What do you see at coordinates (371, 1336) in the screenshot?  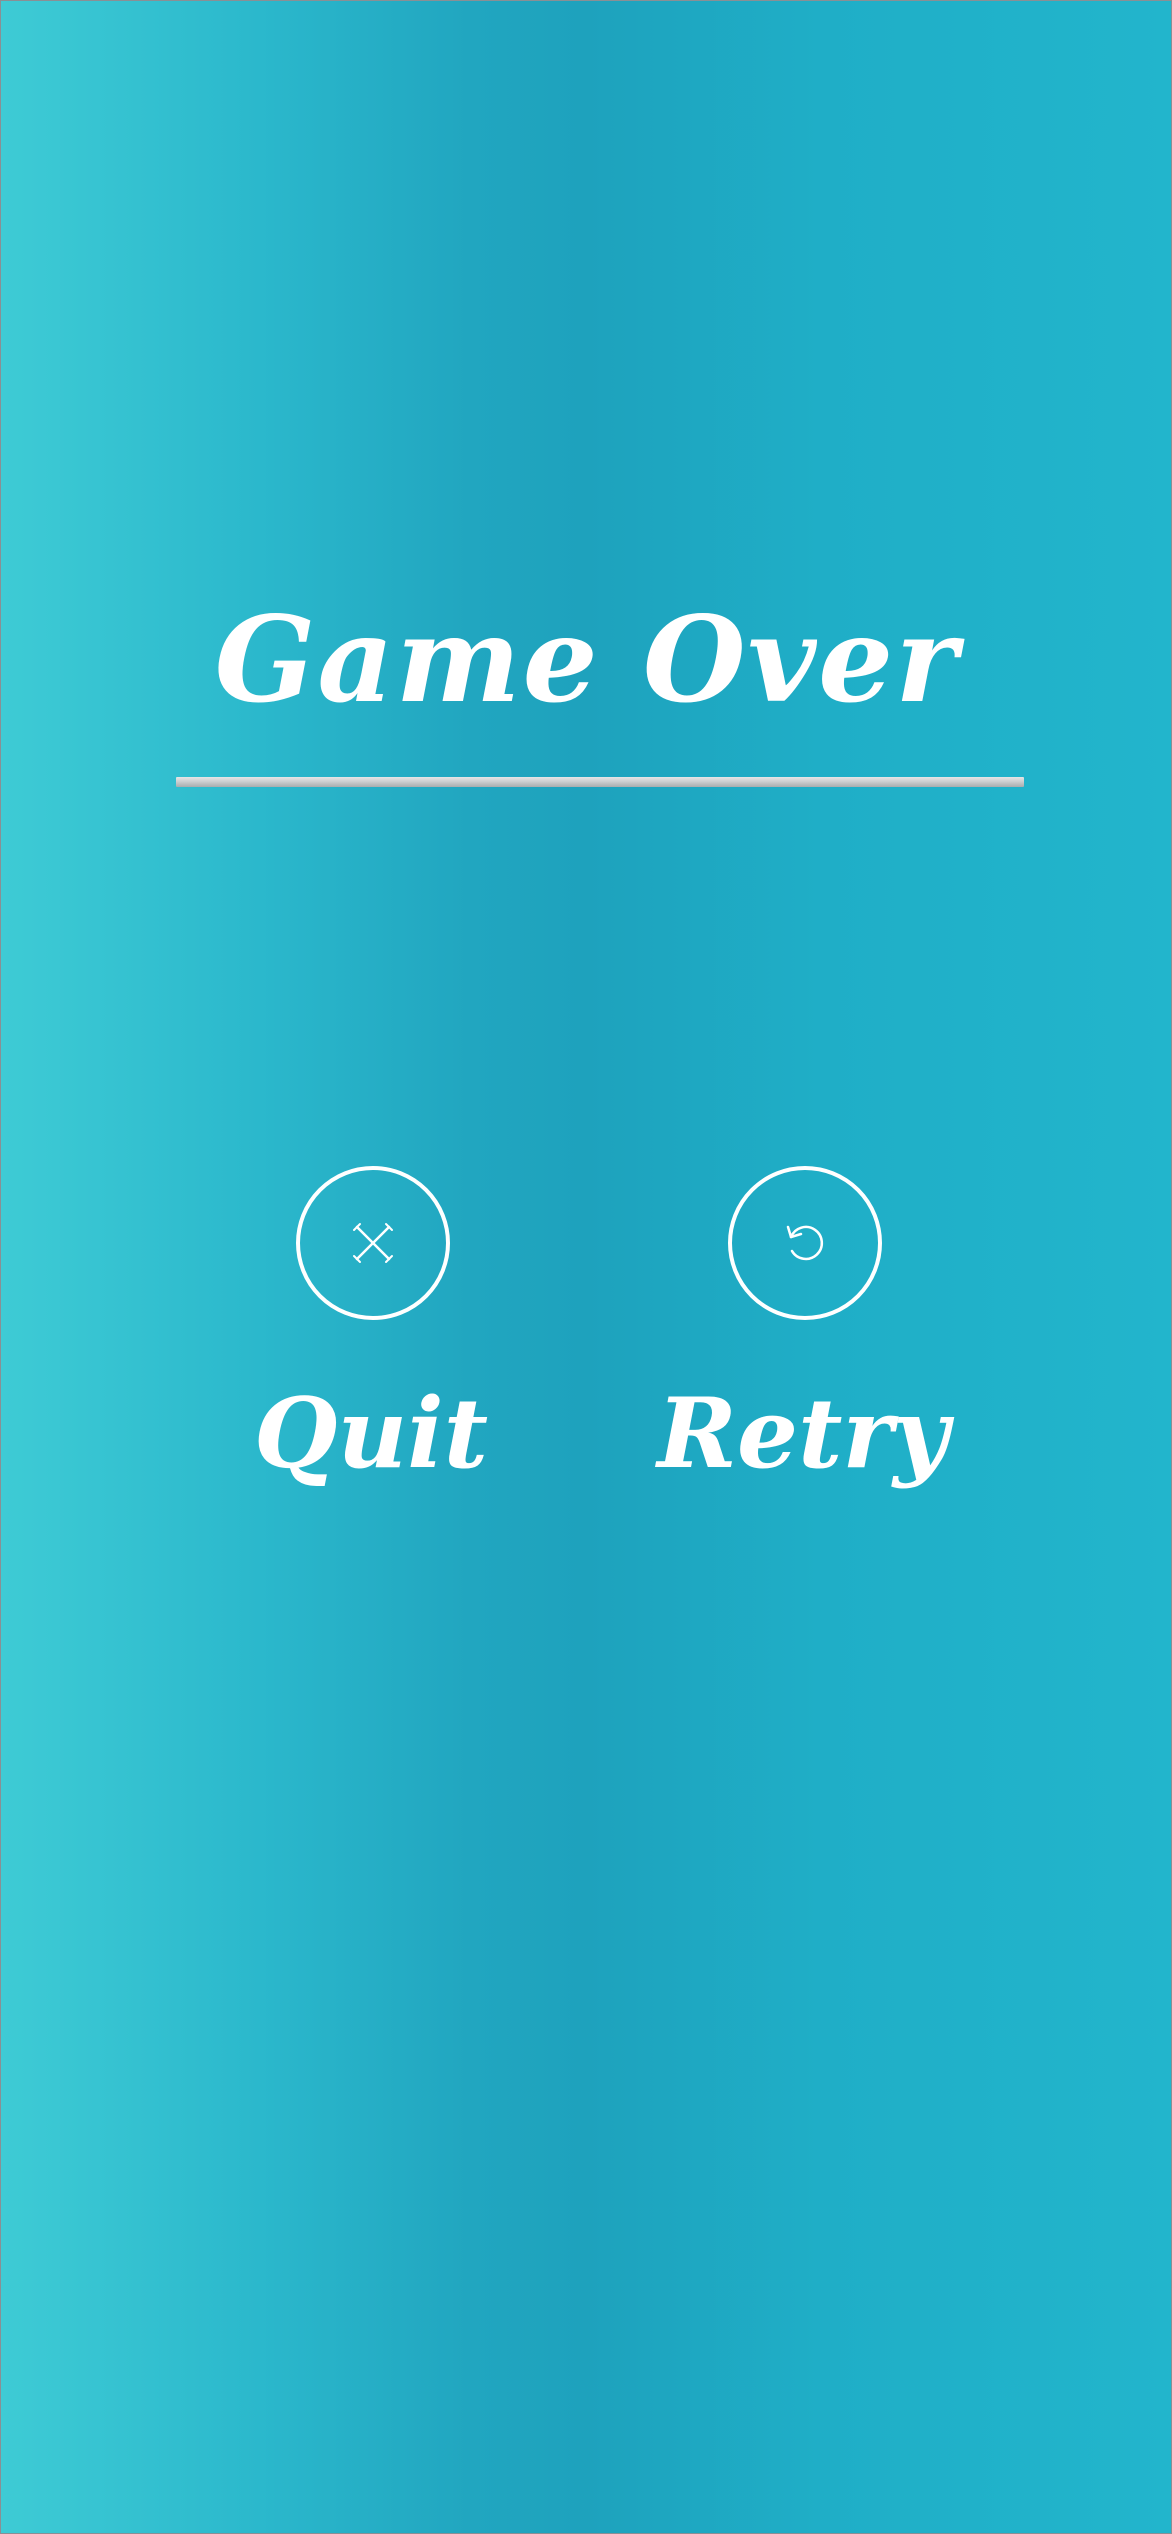 I see `quit-action: Quit` at bounding box center [371, 1336].